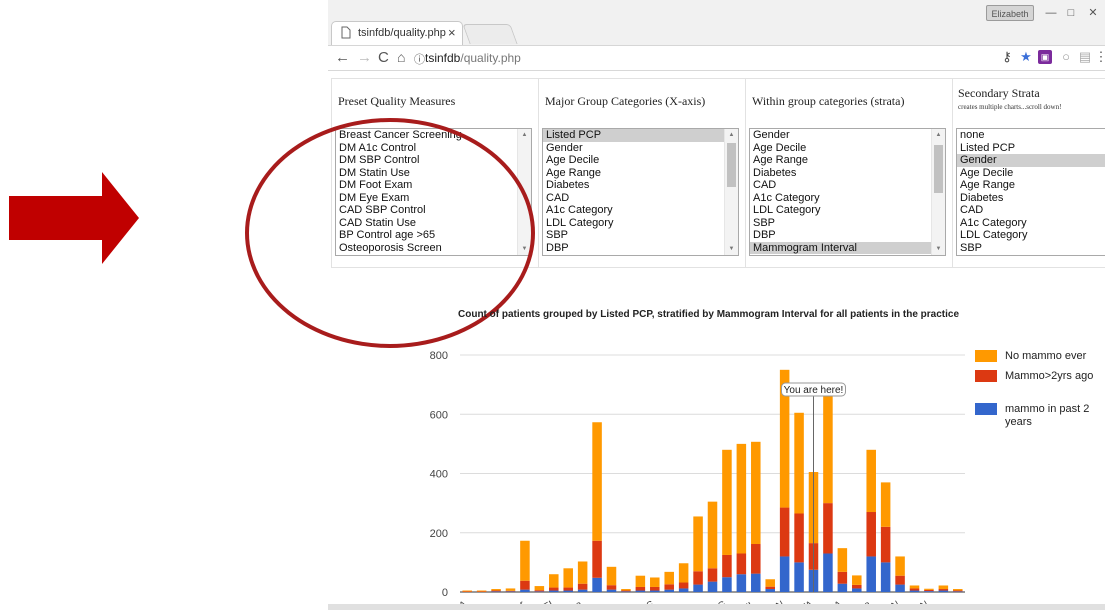 Image resolution: width=1105 pixels, height=610 pixels. I want to click on bookmark-star-icon: ★, so click(1026, 57).